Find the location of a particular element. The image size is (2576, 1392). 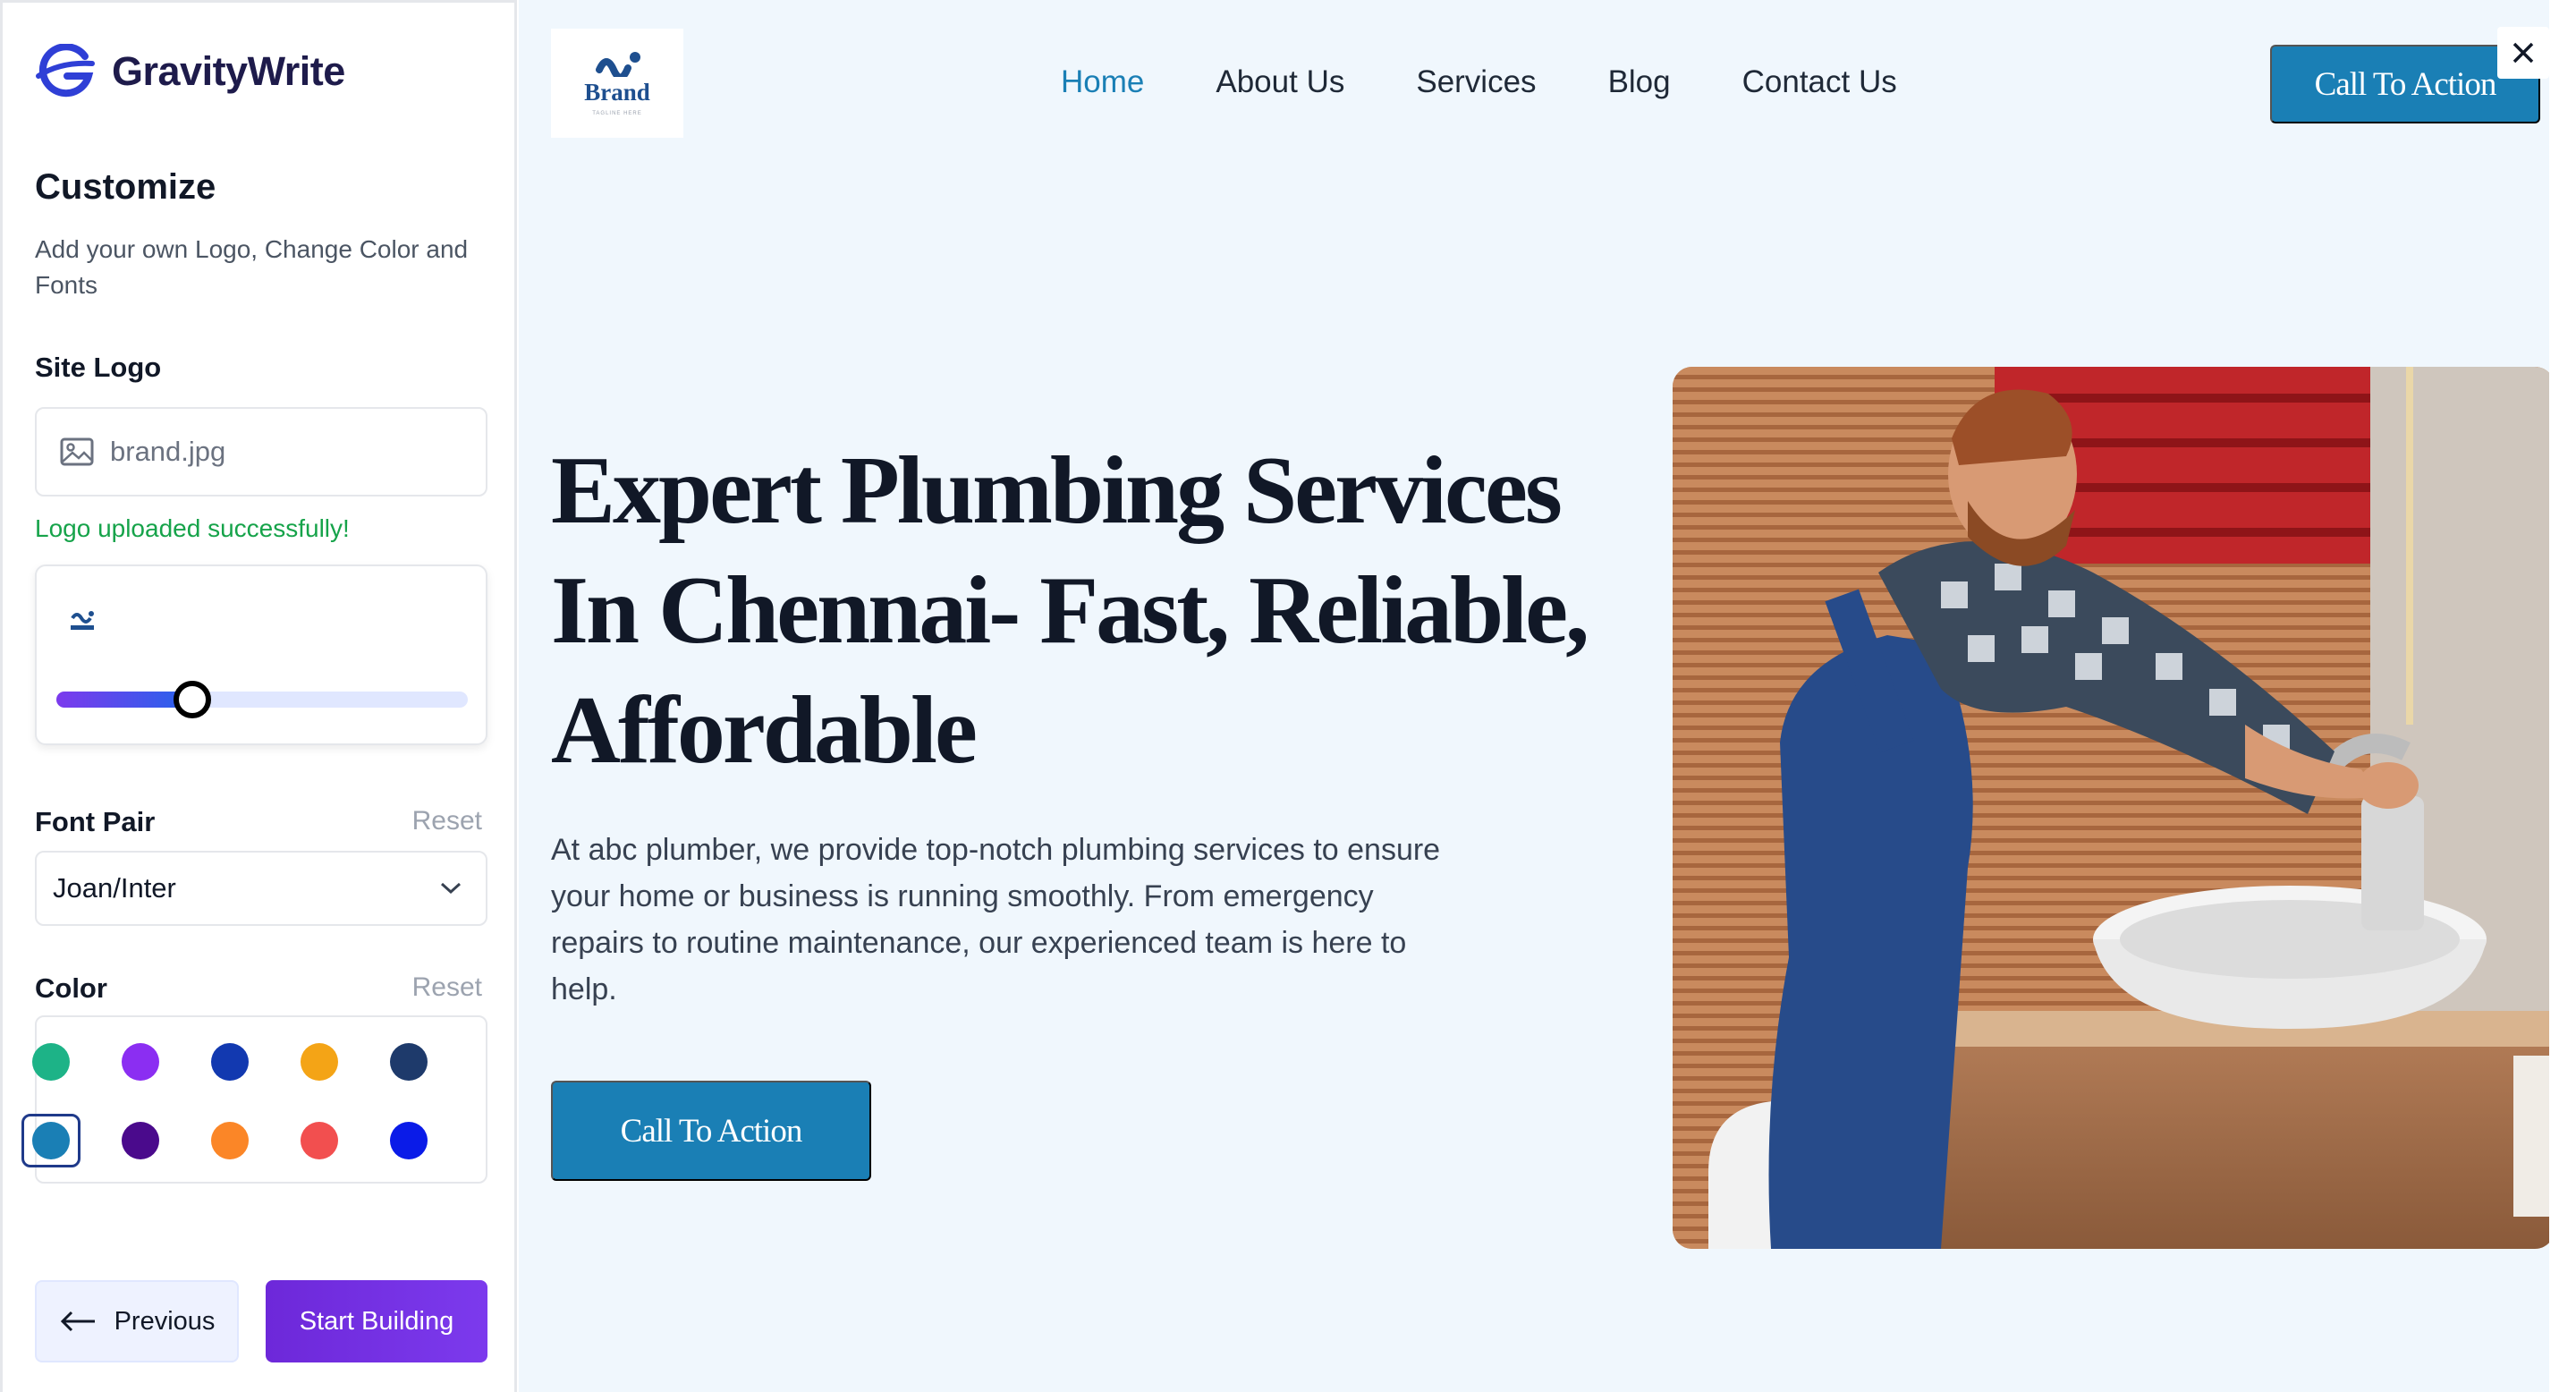

chevron-down-icon is located at coordinates (451, 888).